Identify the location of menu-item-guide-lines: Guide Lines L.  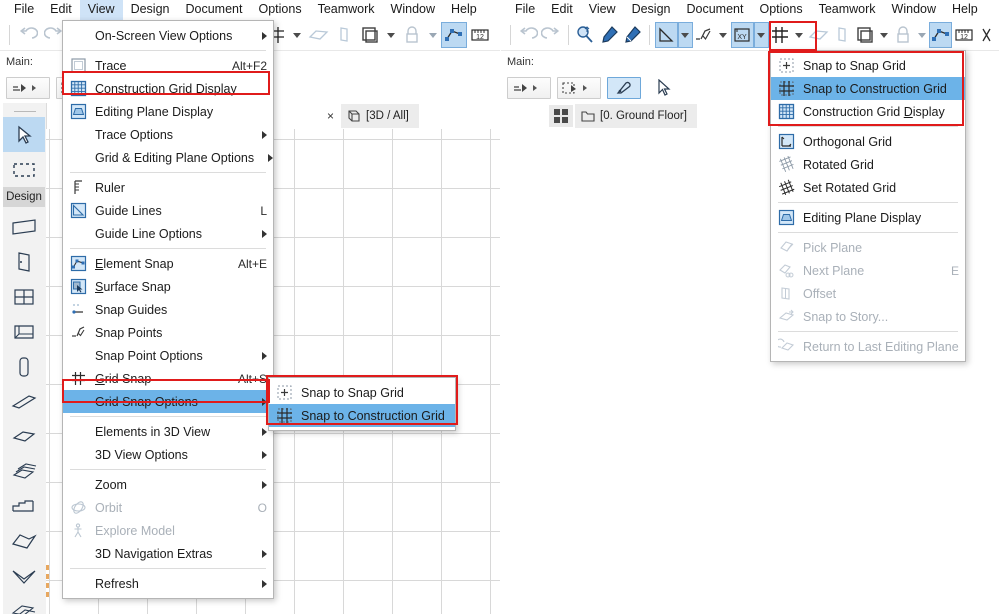
(168, 210).